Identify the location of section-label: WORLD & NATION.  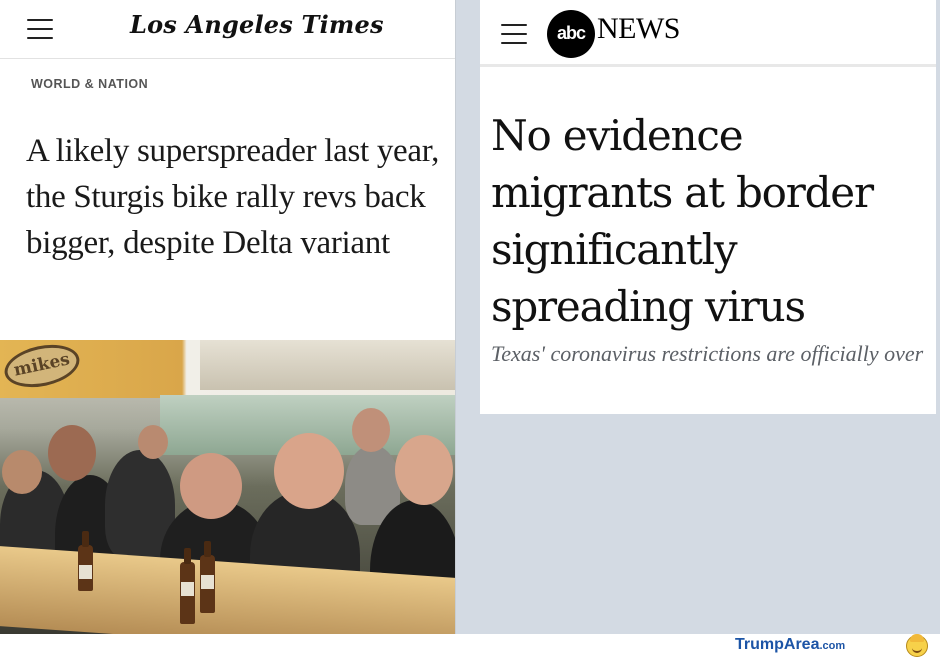
(89, 84).